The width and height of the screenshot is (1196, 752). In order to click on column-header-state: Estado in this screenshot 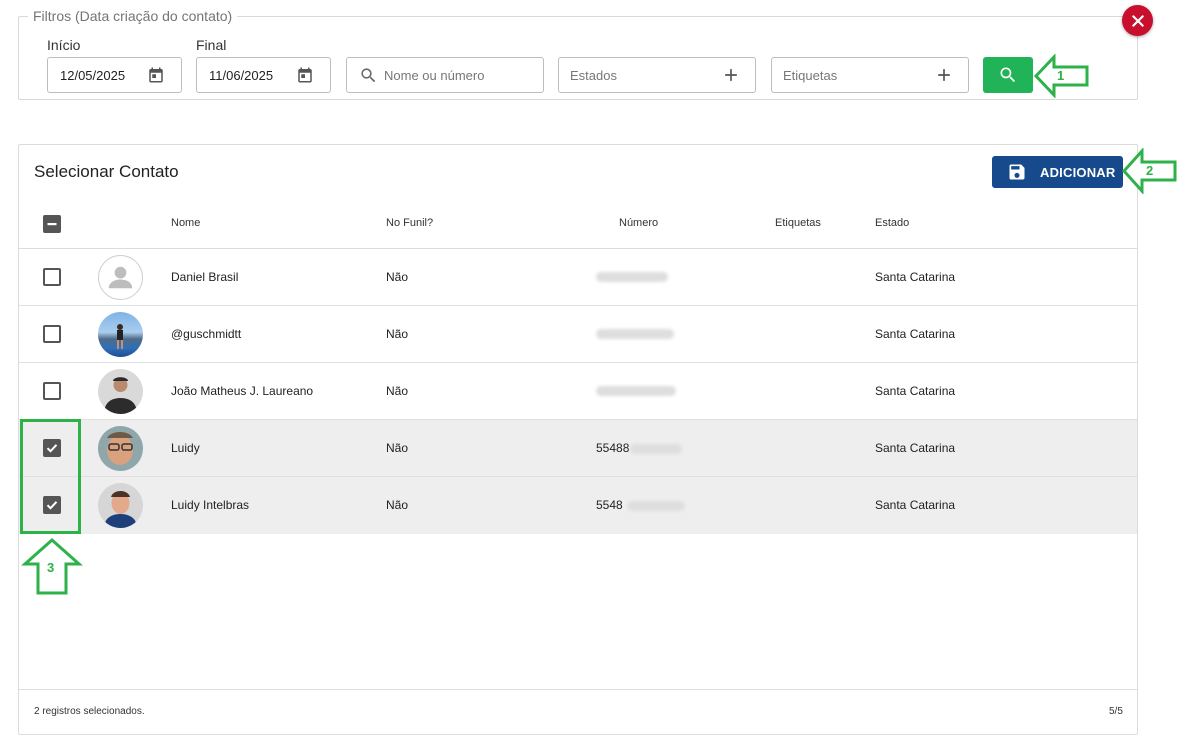, I will do `click(892, 223)`.